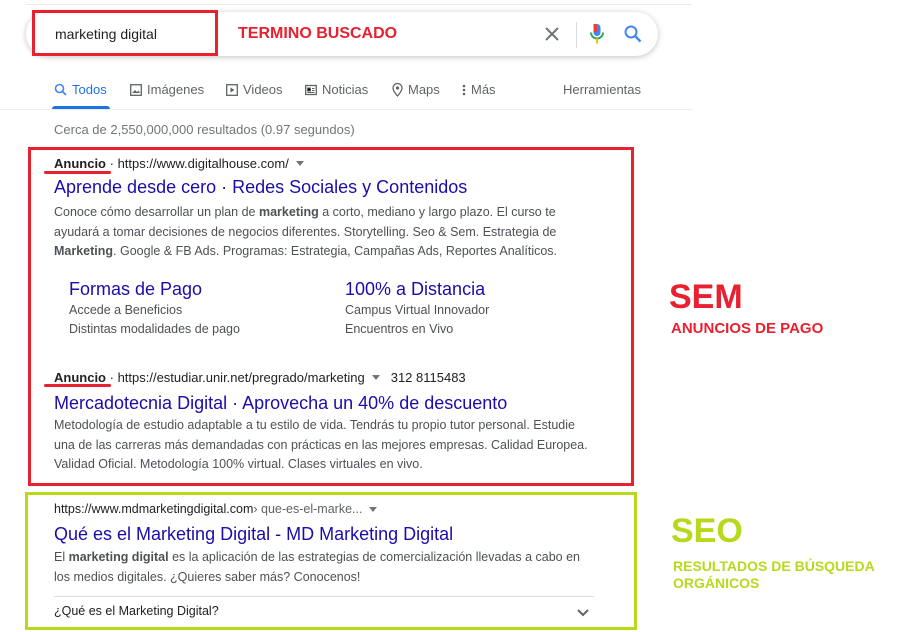 Image resolution: width=900 pixels, height=632 pixels. Describe the element at coordinates (136, 611) in the screenshot. I see `faq-question: ¿Qué es el Marketing Digital?` at that location.